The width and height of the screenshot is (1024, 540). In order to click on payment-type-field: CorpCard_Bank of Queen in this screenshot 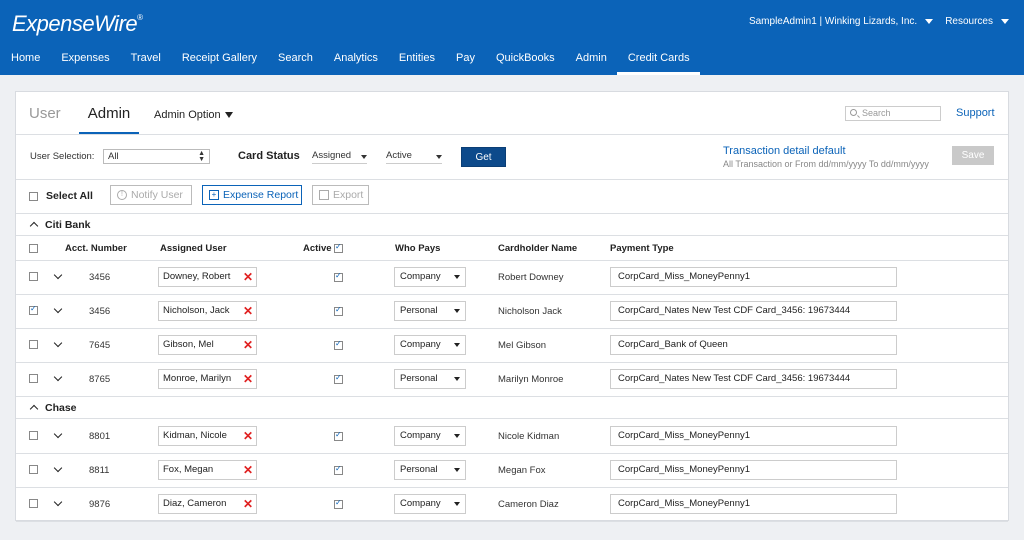, I will do `click(753, 345)`.